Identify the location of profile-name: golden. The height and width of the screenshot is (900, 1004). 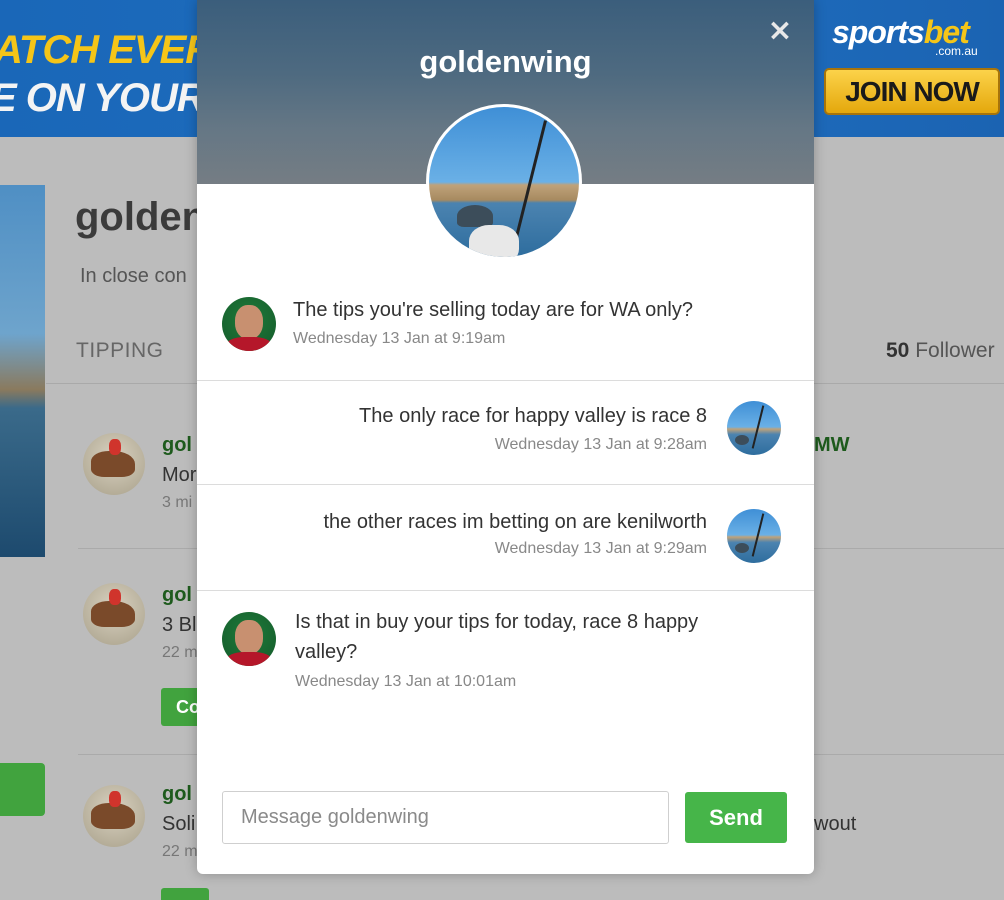
(141, 217).